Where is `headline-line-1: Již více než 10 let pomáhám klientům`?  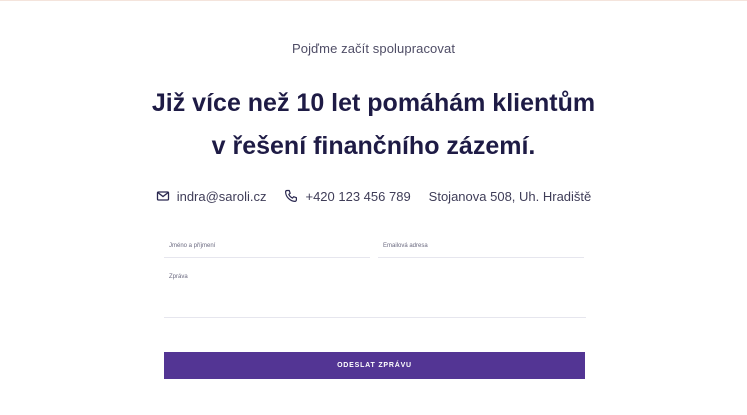
headline-line-1: Již více než 10 let pomáhám klientům is located at coordinates (373, 103).